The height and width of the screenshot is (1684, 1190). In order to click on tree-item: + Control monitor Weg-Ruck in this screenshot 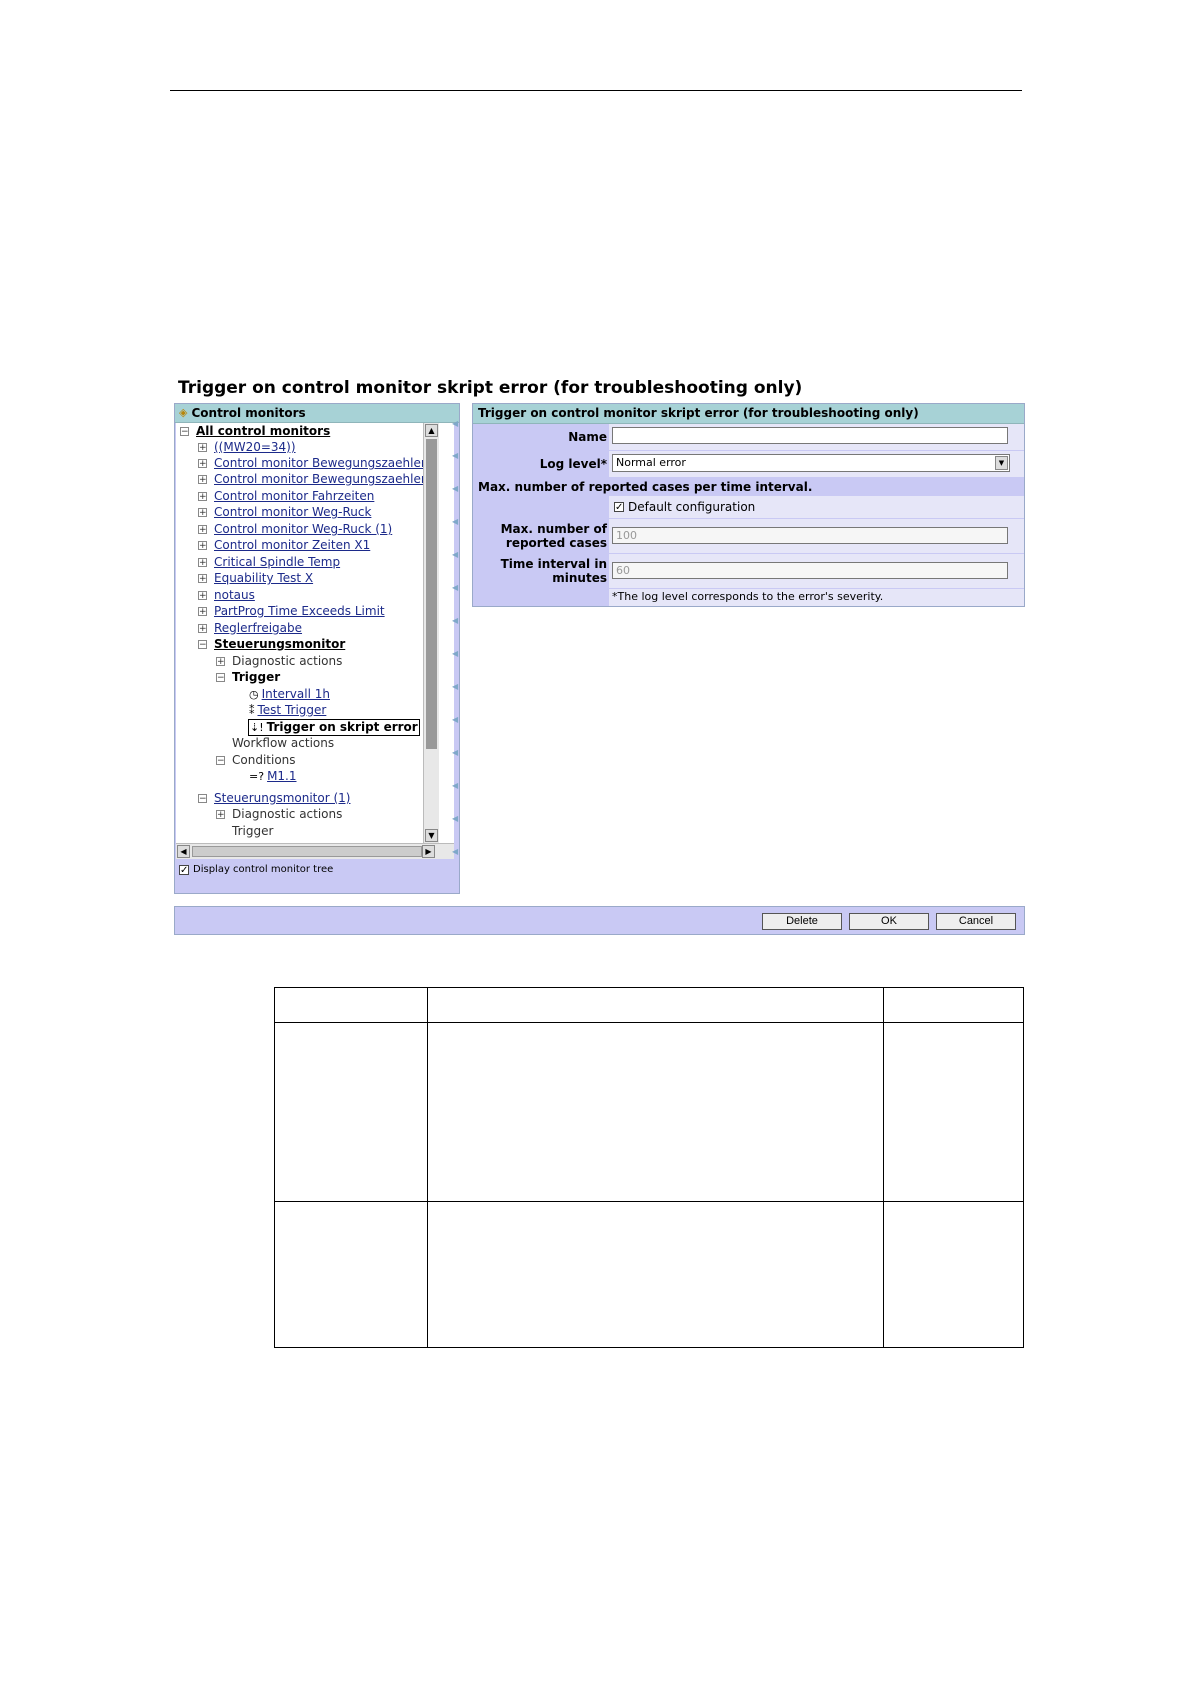, I will do `click(284, 512)`.